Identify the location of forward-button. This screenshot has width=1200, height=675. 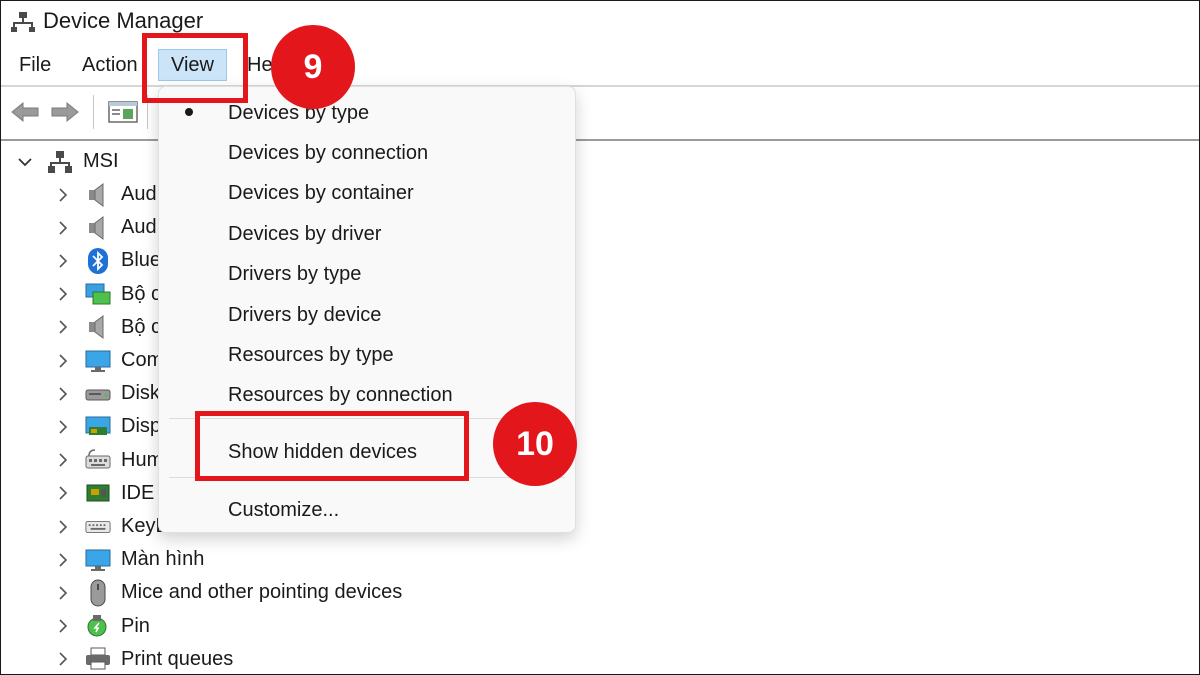
(65, 112).